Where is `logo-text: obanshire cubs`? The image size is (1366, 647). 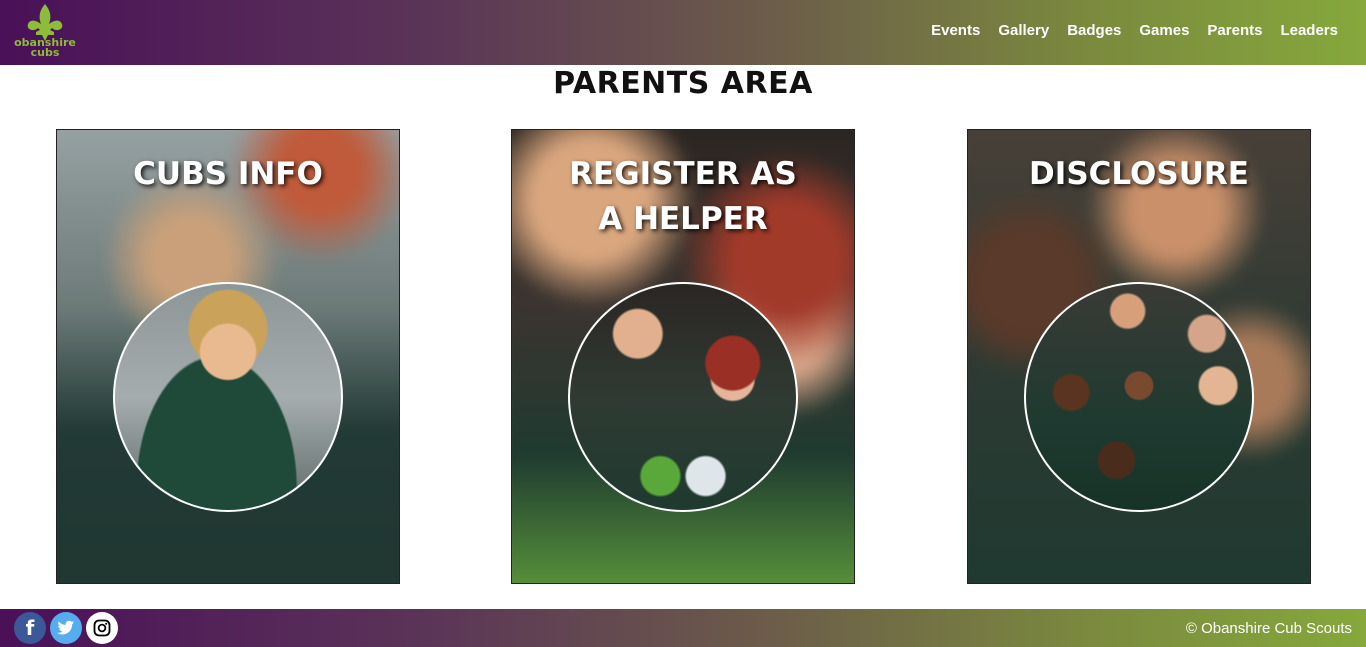
logo-text: obanshire cubs is located at coordinates (45, 48).